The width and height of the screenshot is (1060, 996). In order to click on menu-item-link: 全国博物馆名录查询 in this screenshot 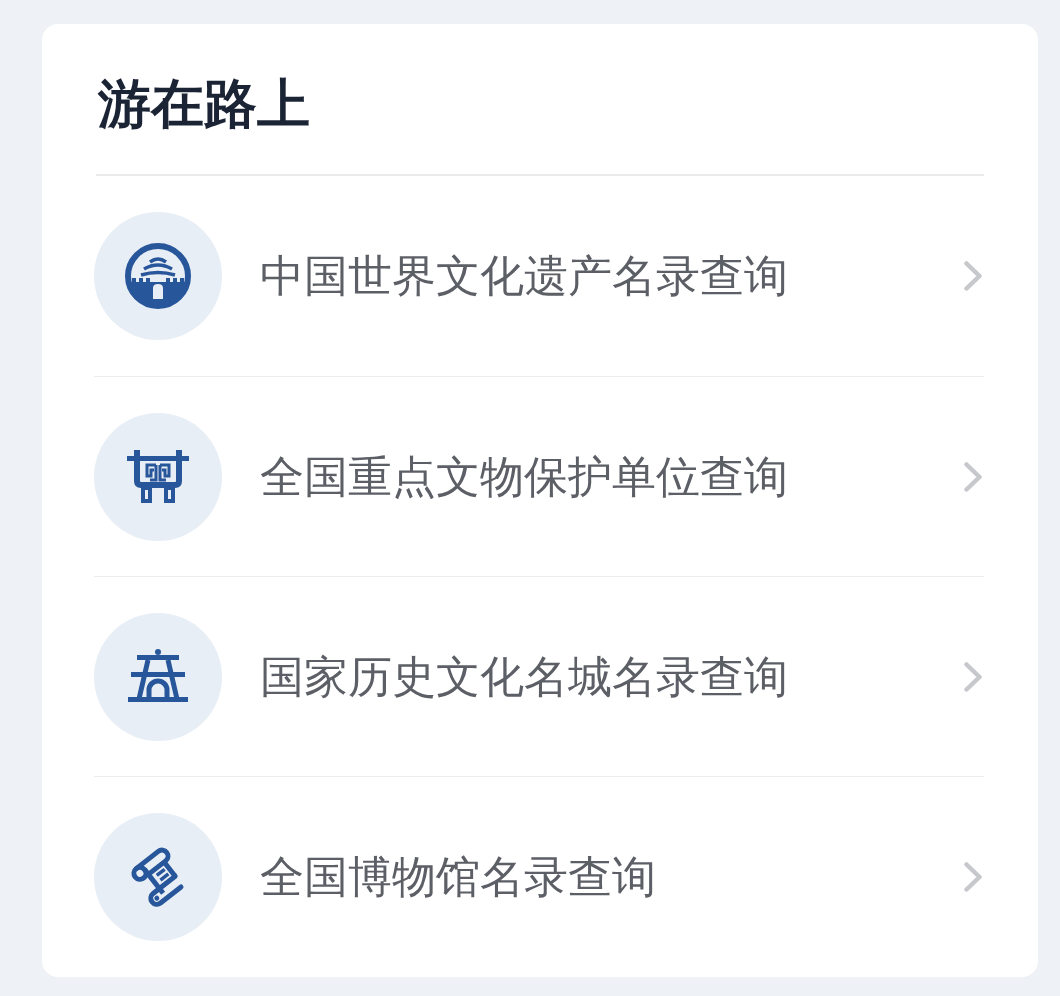, I will do `click(612, 876)`.